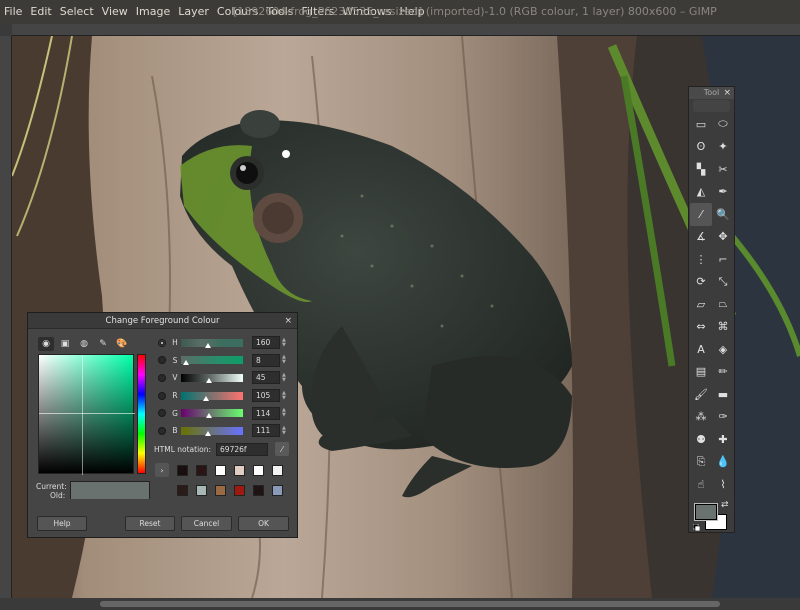 This screenshot has height=610, width=800. Describe the element at coordinates (6, 317) in the screenshot. I see `vertical-ruler` at that location.